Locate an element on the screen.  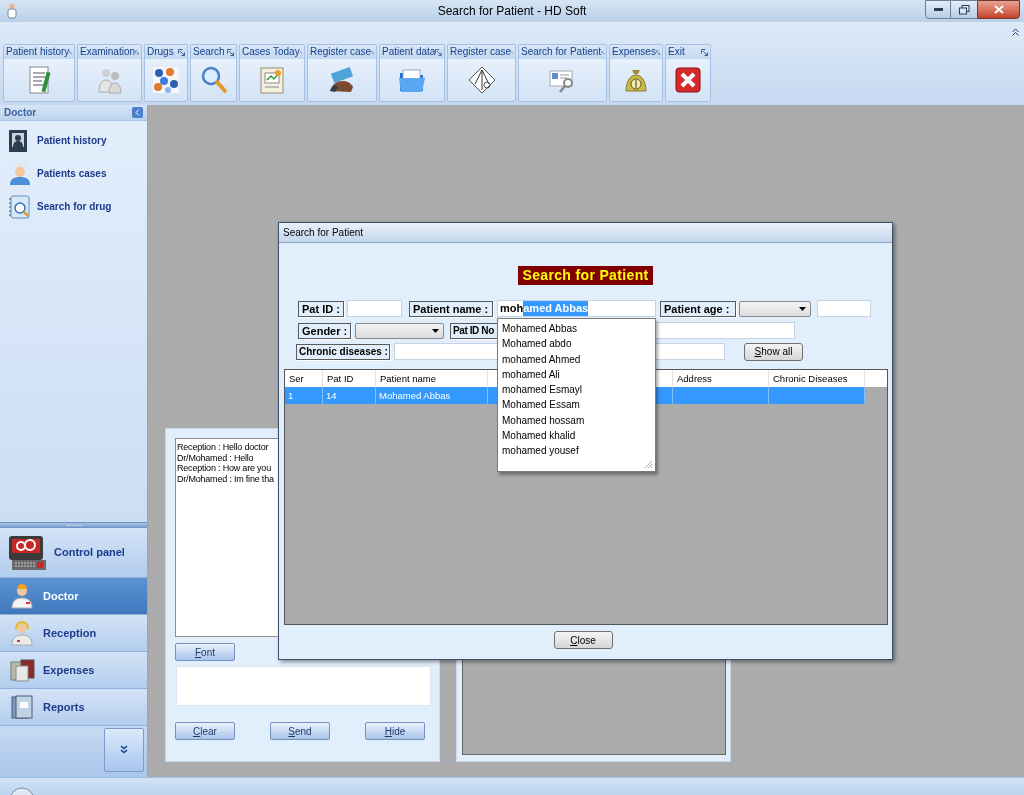
group-label: Patient history is located at coordinates (38, 52).